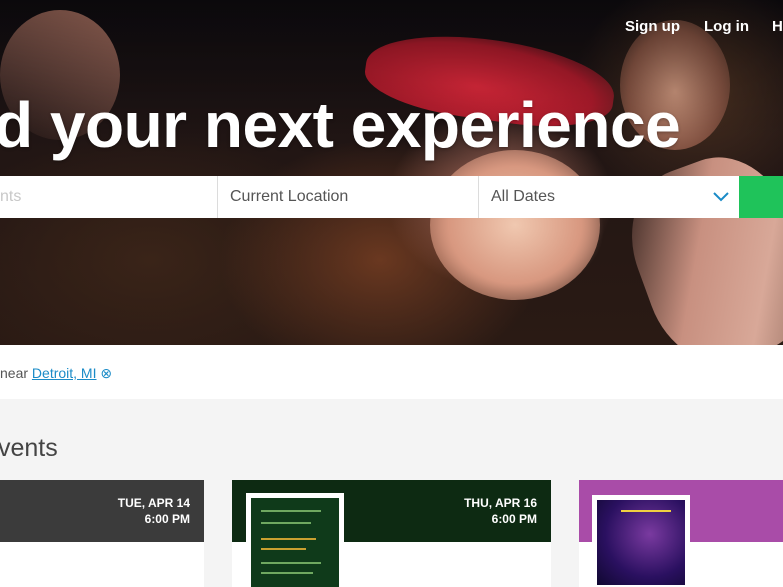 Image resolution: width=783 pixels, height=587 pixels. I want to click on hero-headline: d your next experience, so click(340, 125).